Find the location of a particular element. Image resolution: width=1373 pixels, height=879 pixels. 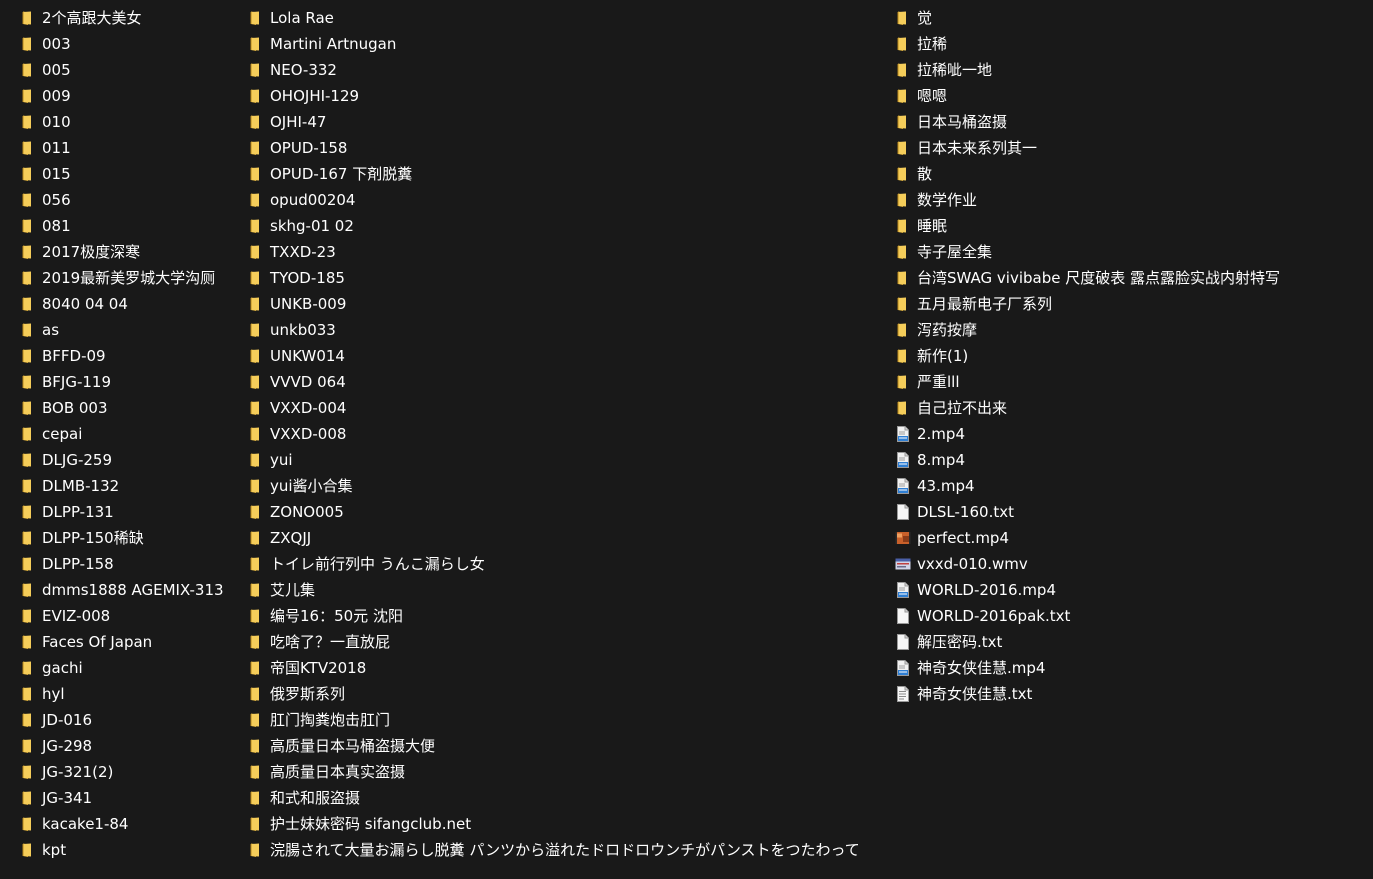

folder-item: UNKW014 is located at coordinates (568, 356).